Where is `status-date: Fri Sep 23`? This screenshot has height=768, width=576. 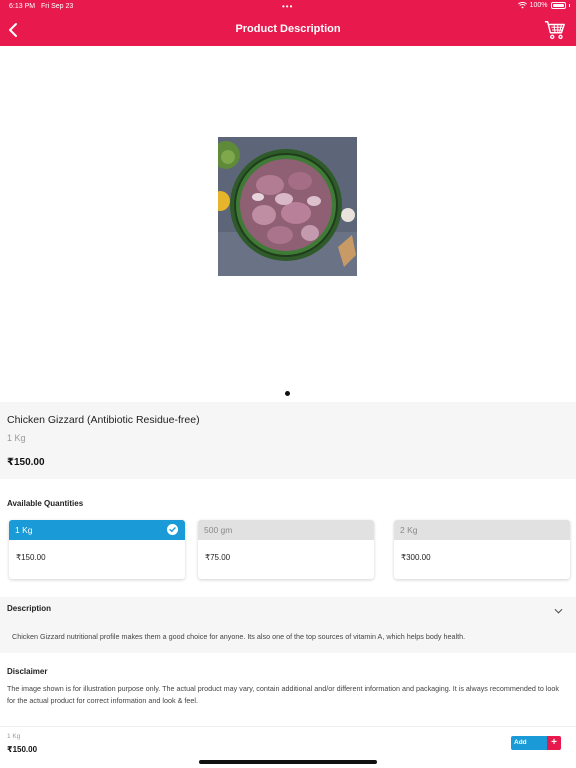 status-date: Fri Sep 23 is located at coordinates (57, 6).